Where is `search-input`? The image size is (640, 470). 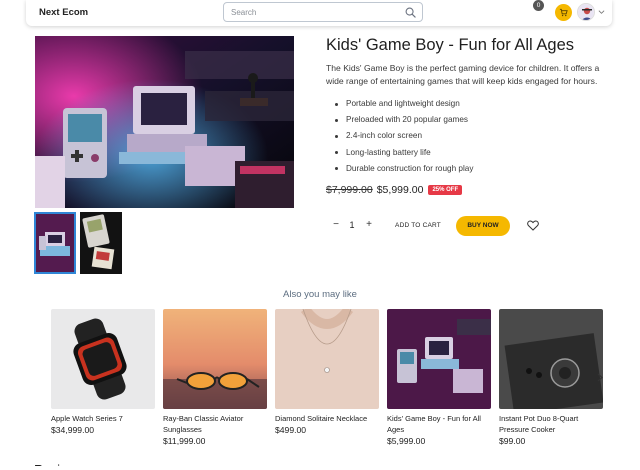
search-input is located at coordinates (312, 12).